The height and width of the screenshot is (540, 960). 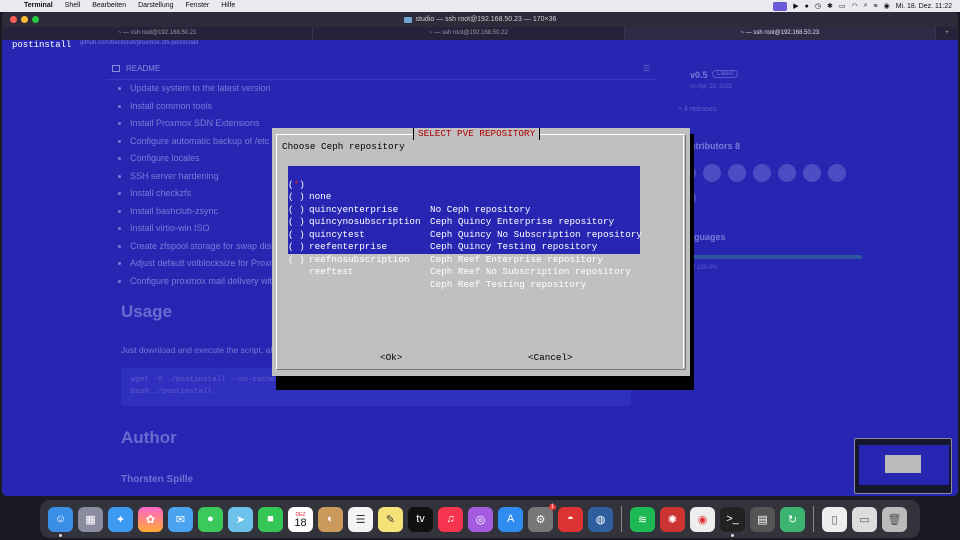 What do you see at coordinates (149, 437) in the screenshot?
I see `author-heading: Author` at bounding box center [149, 437].